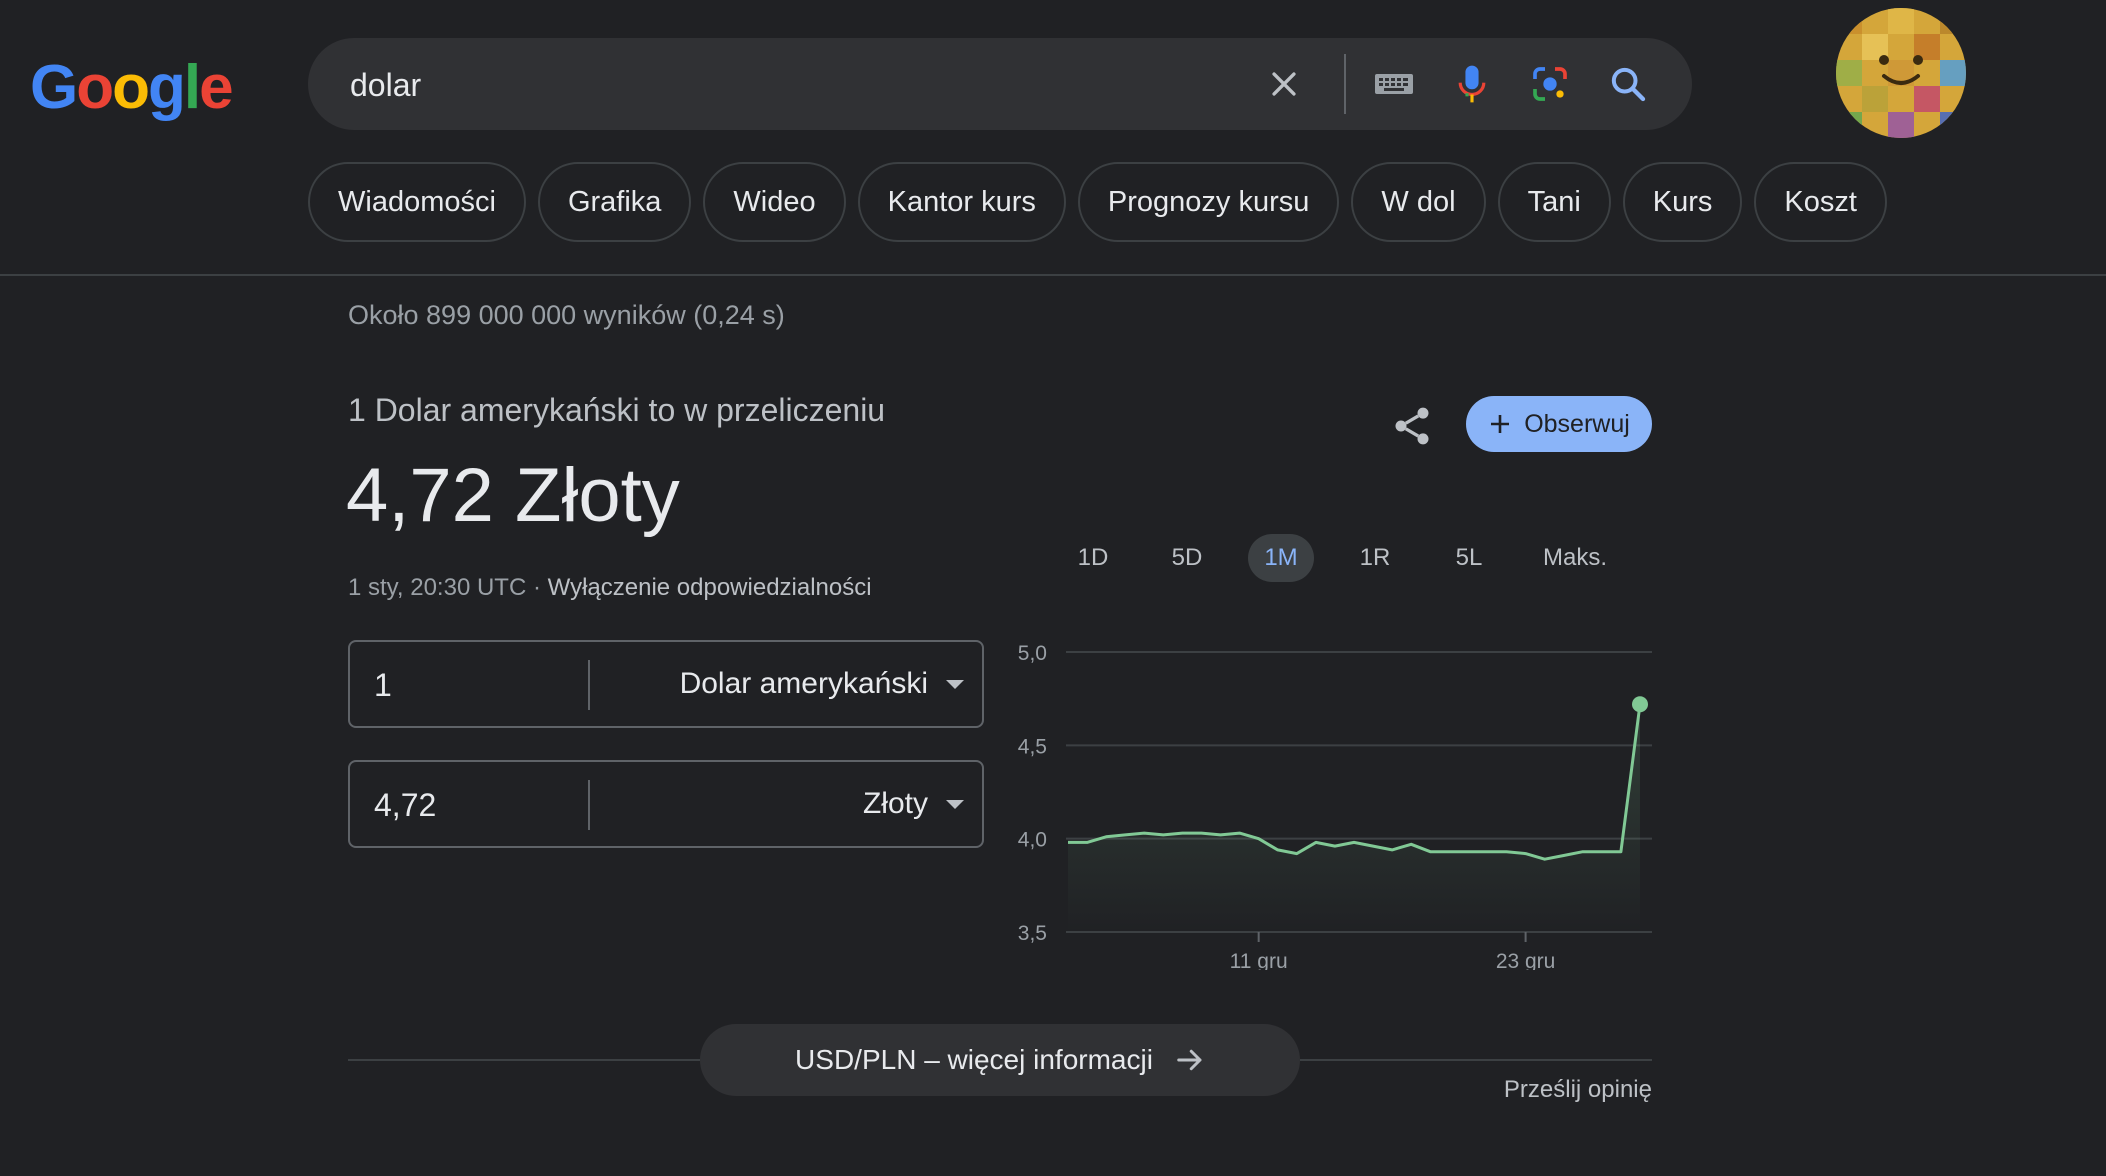 The height and width of the screenshot is (1176, 2106). I want to click on chart-y-tick-label: 4,5, so click(1032, 746).